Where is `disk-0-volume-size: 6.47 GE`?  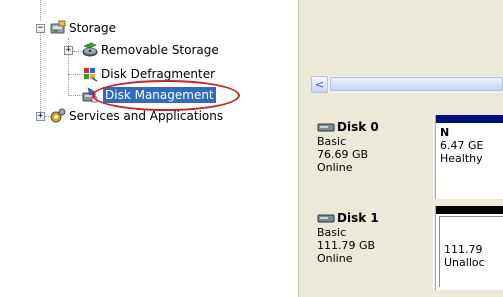
disk-0-volume-size: 6.47 GE is located at coordinates (462, 145).